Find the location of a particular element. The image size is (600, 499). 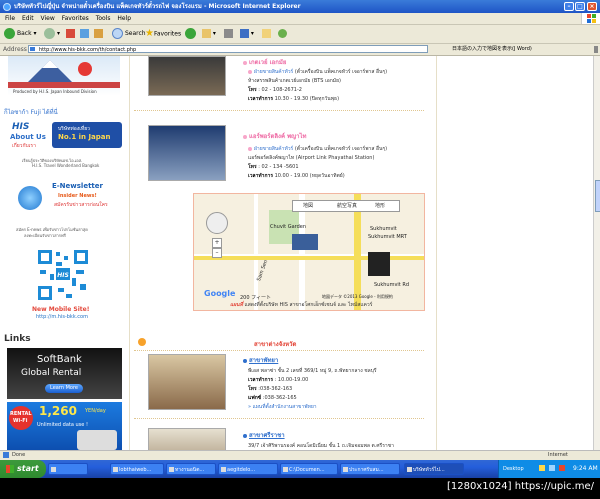

branch-photo-pattaya is located at coordinates (187, 382).